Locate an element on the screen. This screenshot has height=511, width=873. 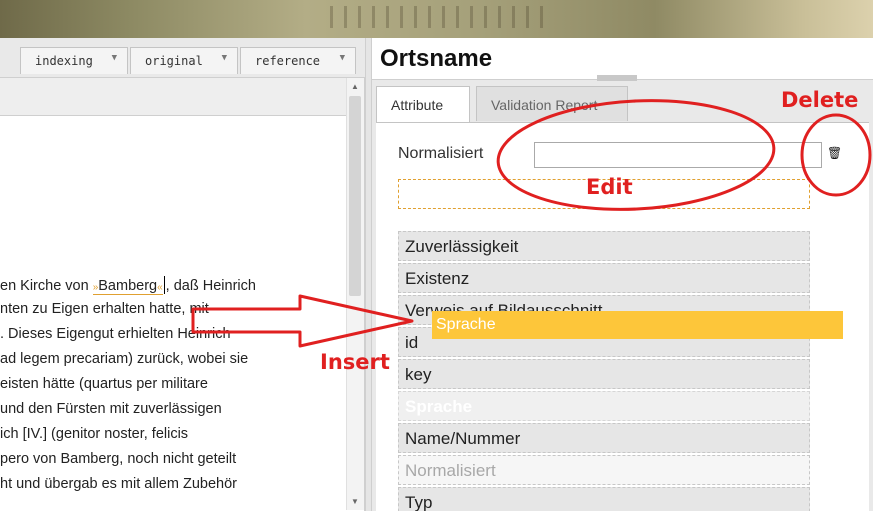
text-line: . Dieses Eigengut erhielten Heinrich is located at coordinates (115, 334).